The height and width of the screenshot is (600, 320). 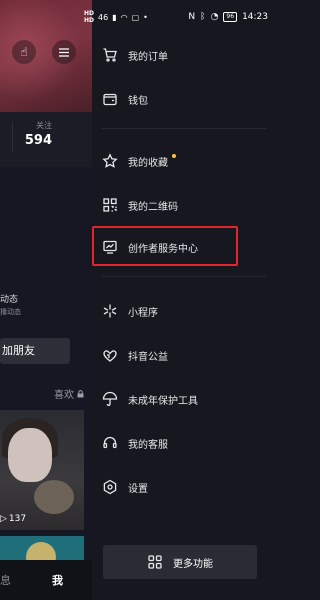 I want to click on following-label: 关注, so click(x=44, y=125).